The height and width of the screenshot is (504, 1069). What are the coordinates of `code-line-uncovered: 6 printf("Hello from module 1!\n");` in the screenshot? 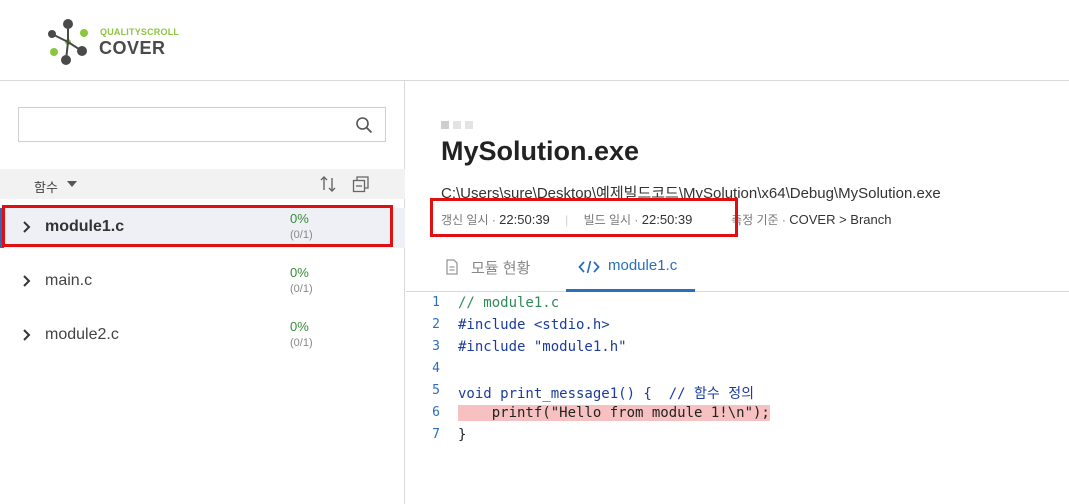 It's located at (737, 414).